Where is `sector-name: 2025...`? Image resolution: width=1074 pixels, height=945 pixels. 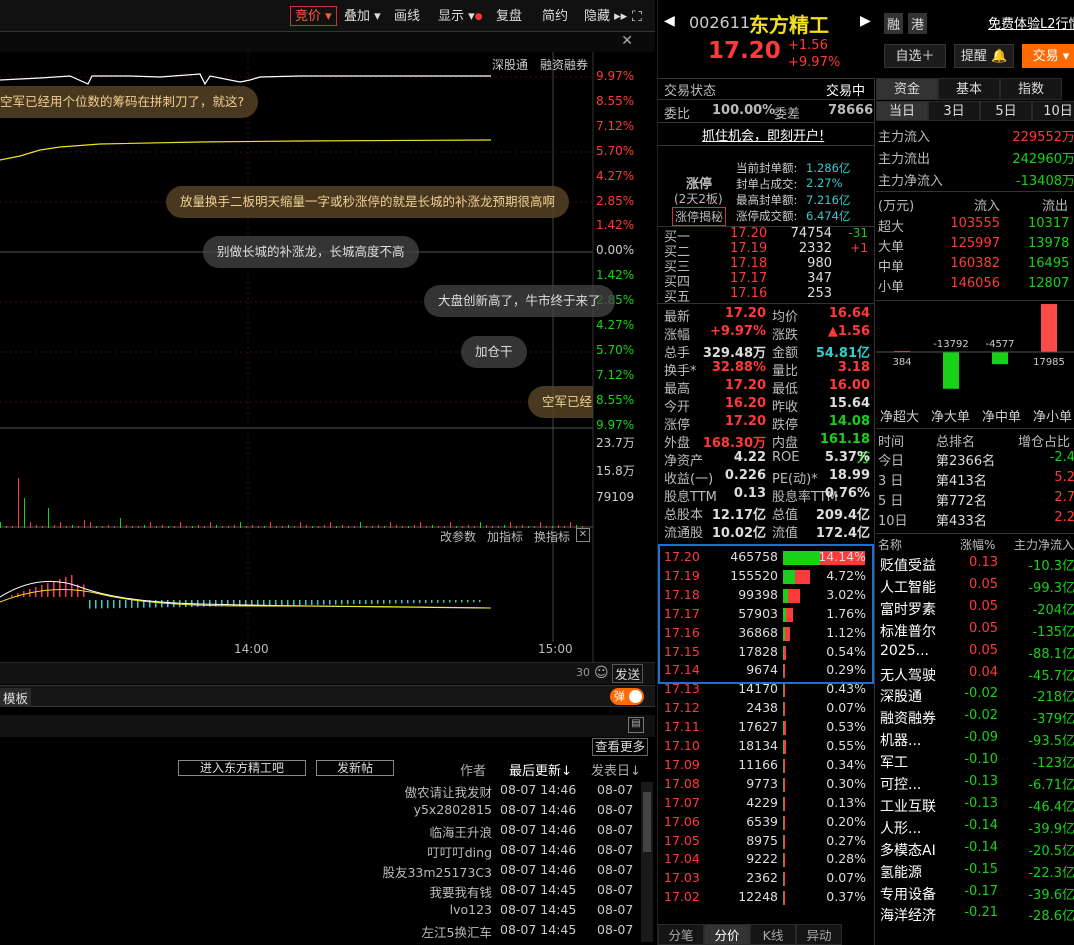
sector-name: 2025... is located at coordinates (904, 651).